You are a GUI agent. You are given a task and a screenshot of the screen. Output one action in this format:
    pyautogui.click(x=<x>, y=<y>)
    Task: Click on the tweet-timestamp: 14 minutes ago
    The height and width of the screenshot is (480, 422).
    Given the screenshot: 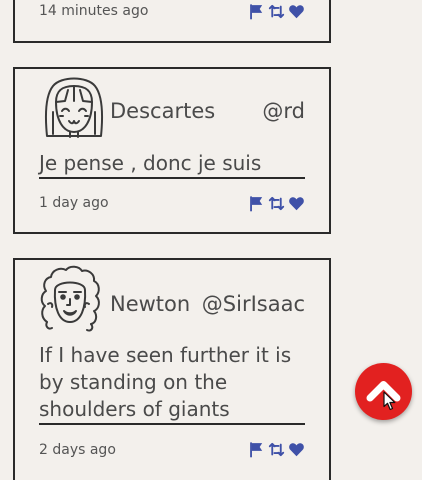 What is the action you would take?
    pyautogui.click(x=94, y=11)
    